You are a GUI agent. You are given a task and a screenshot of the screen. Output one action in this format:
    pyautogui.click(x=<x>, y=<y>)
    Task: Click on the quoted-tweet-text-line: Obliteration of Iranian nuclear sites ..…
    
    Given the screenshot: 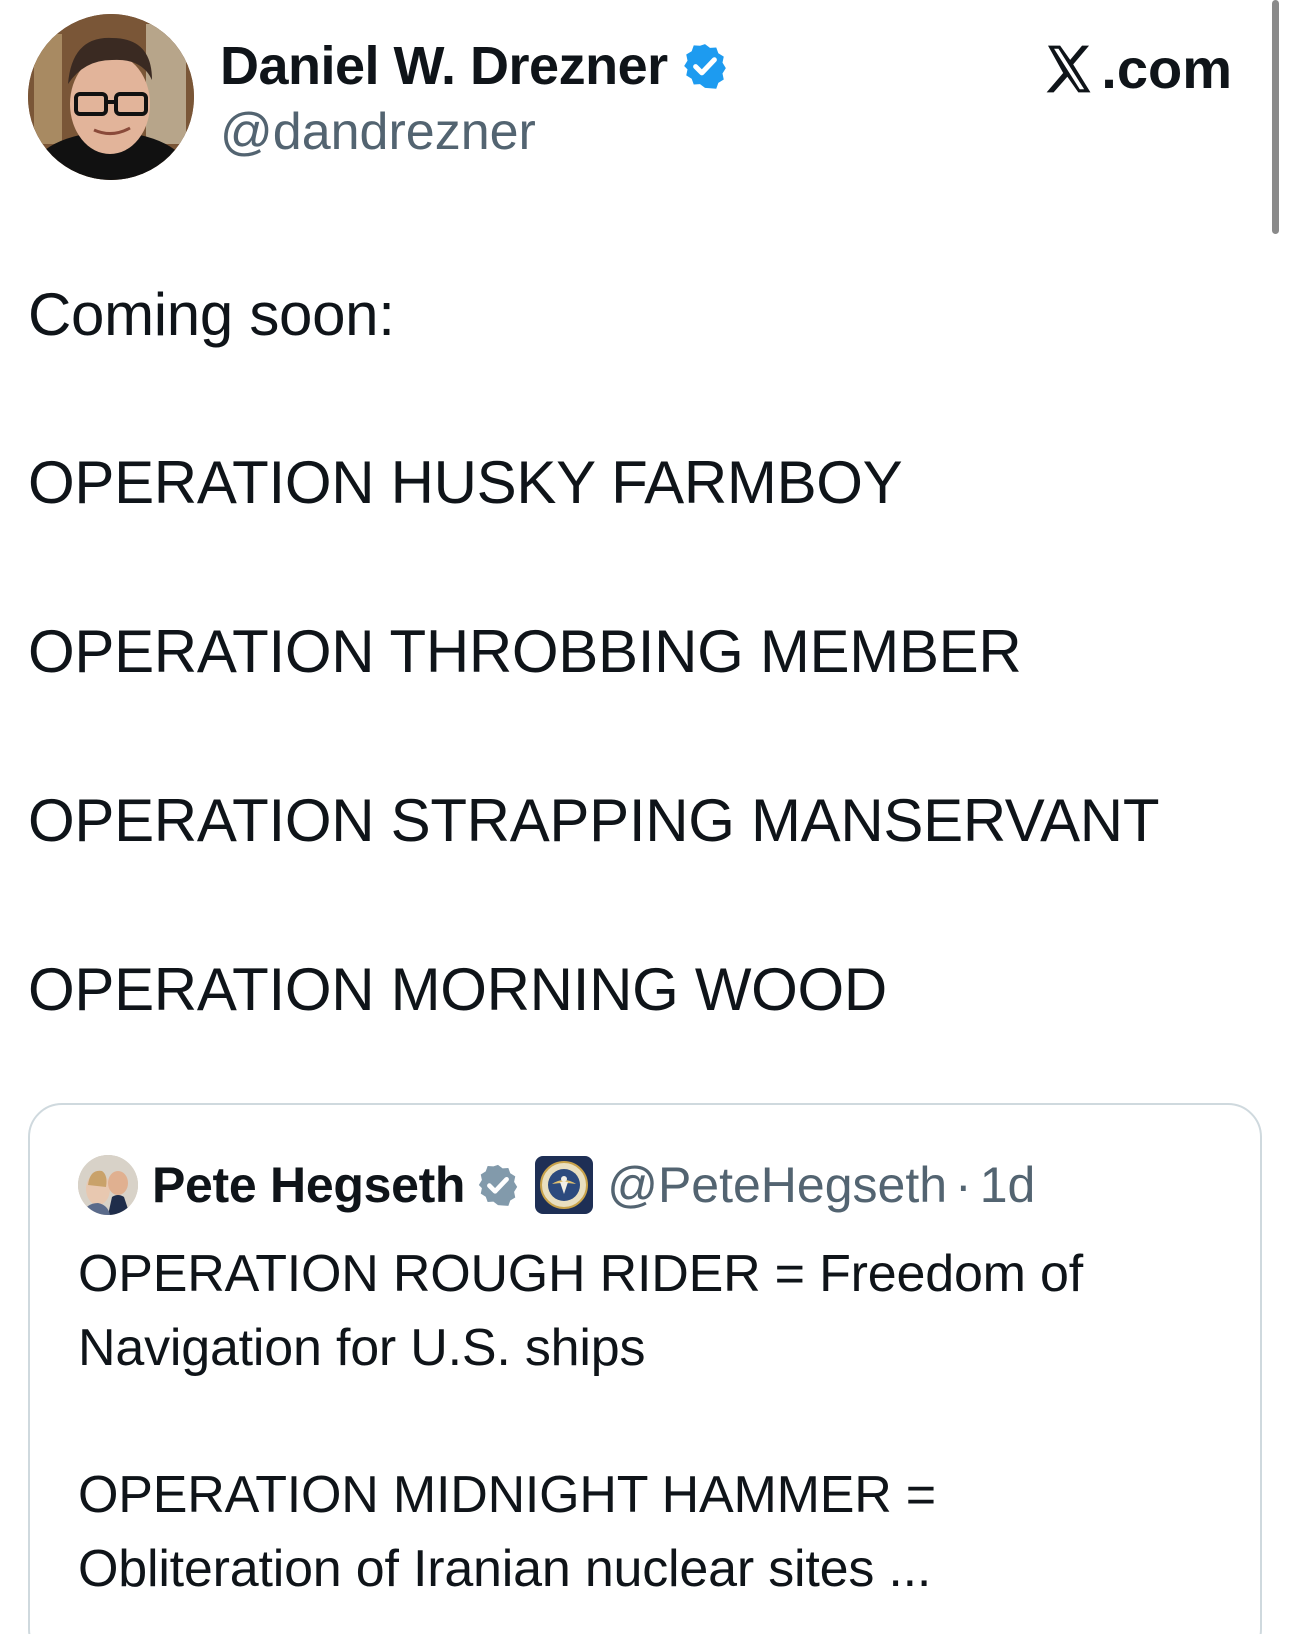 What is the action you would take?
    pyautogui.click(x=505, y=1569)
    